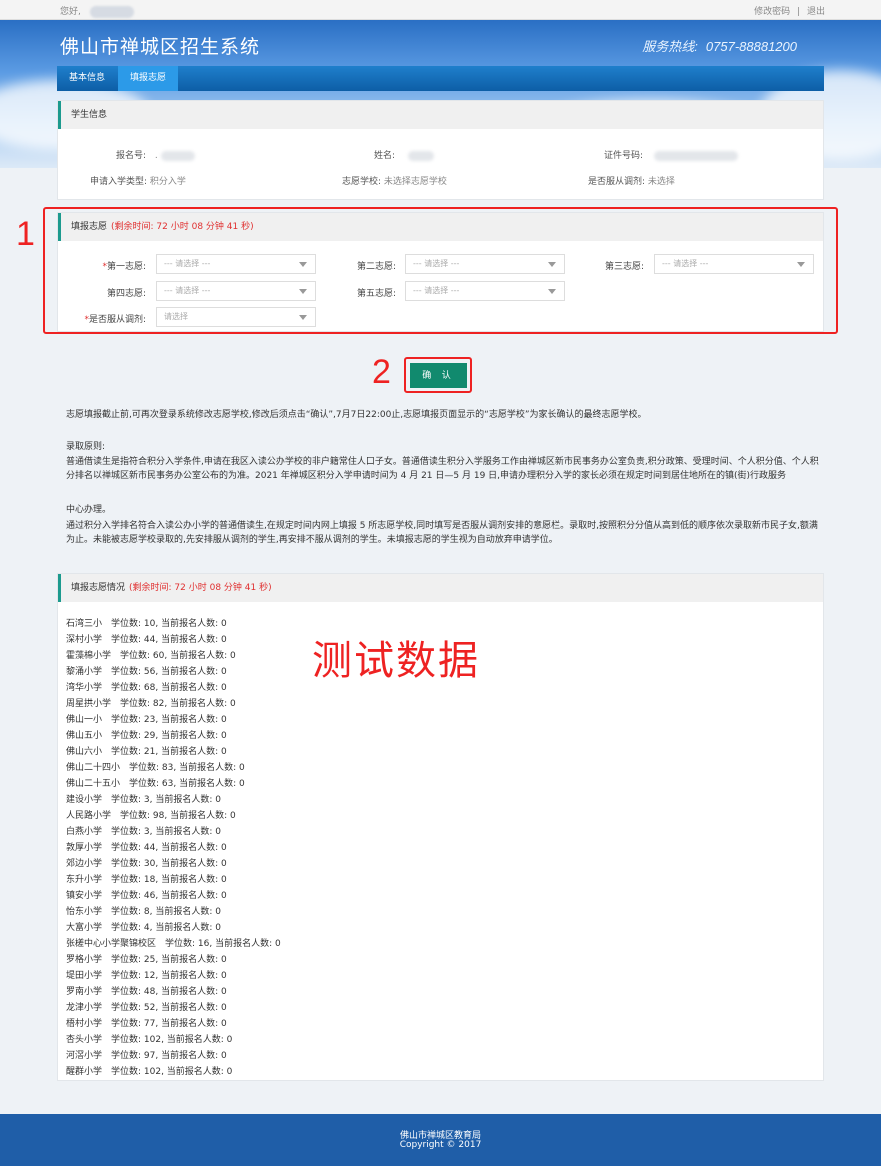 The width and height of the screenshot is (881, 1166). I want to click on type-row: 申请入学类型: 积分入学, so click(138, 180).